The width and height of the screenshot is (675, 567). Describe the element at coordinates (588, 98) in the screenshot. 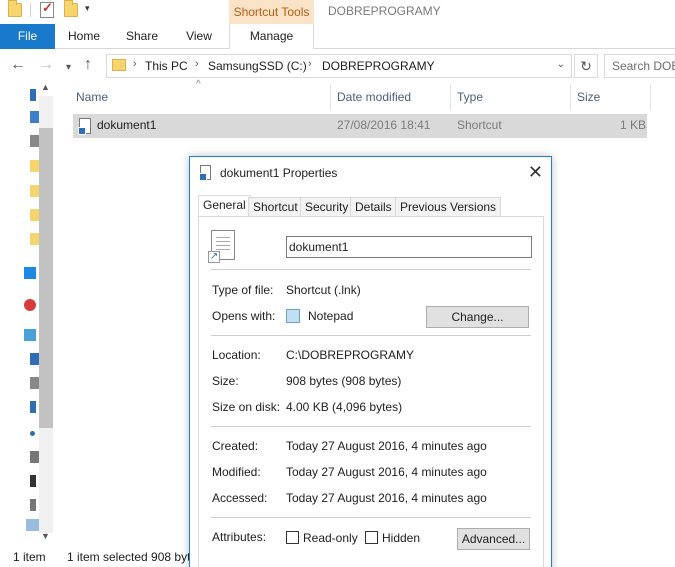

I see `column-size: Size` at that location.